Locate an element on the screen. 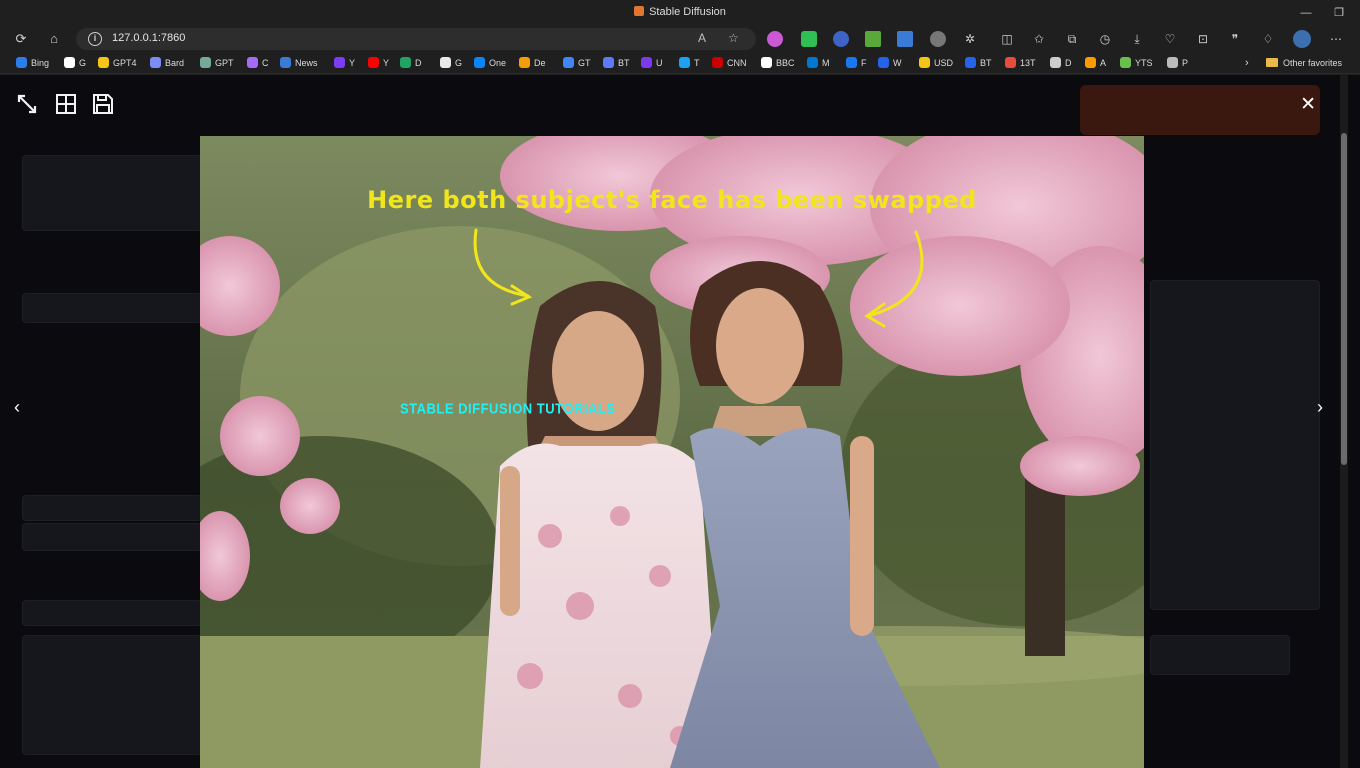 The image size is (1360, 768). url-text: 127.0.0.1:7860 is located at coordinates (148, 38).